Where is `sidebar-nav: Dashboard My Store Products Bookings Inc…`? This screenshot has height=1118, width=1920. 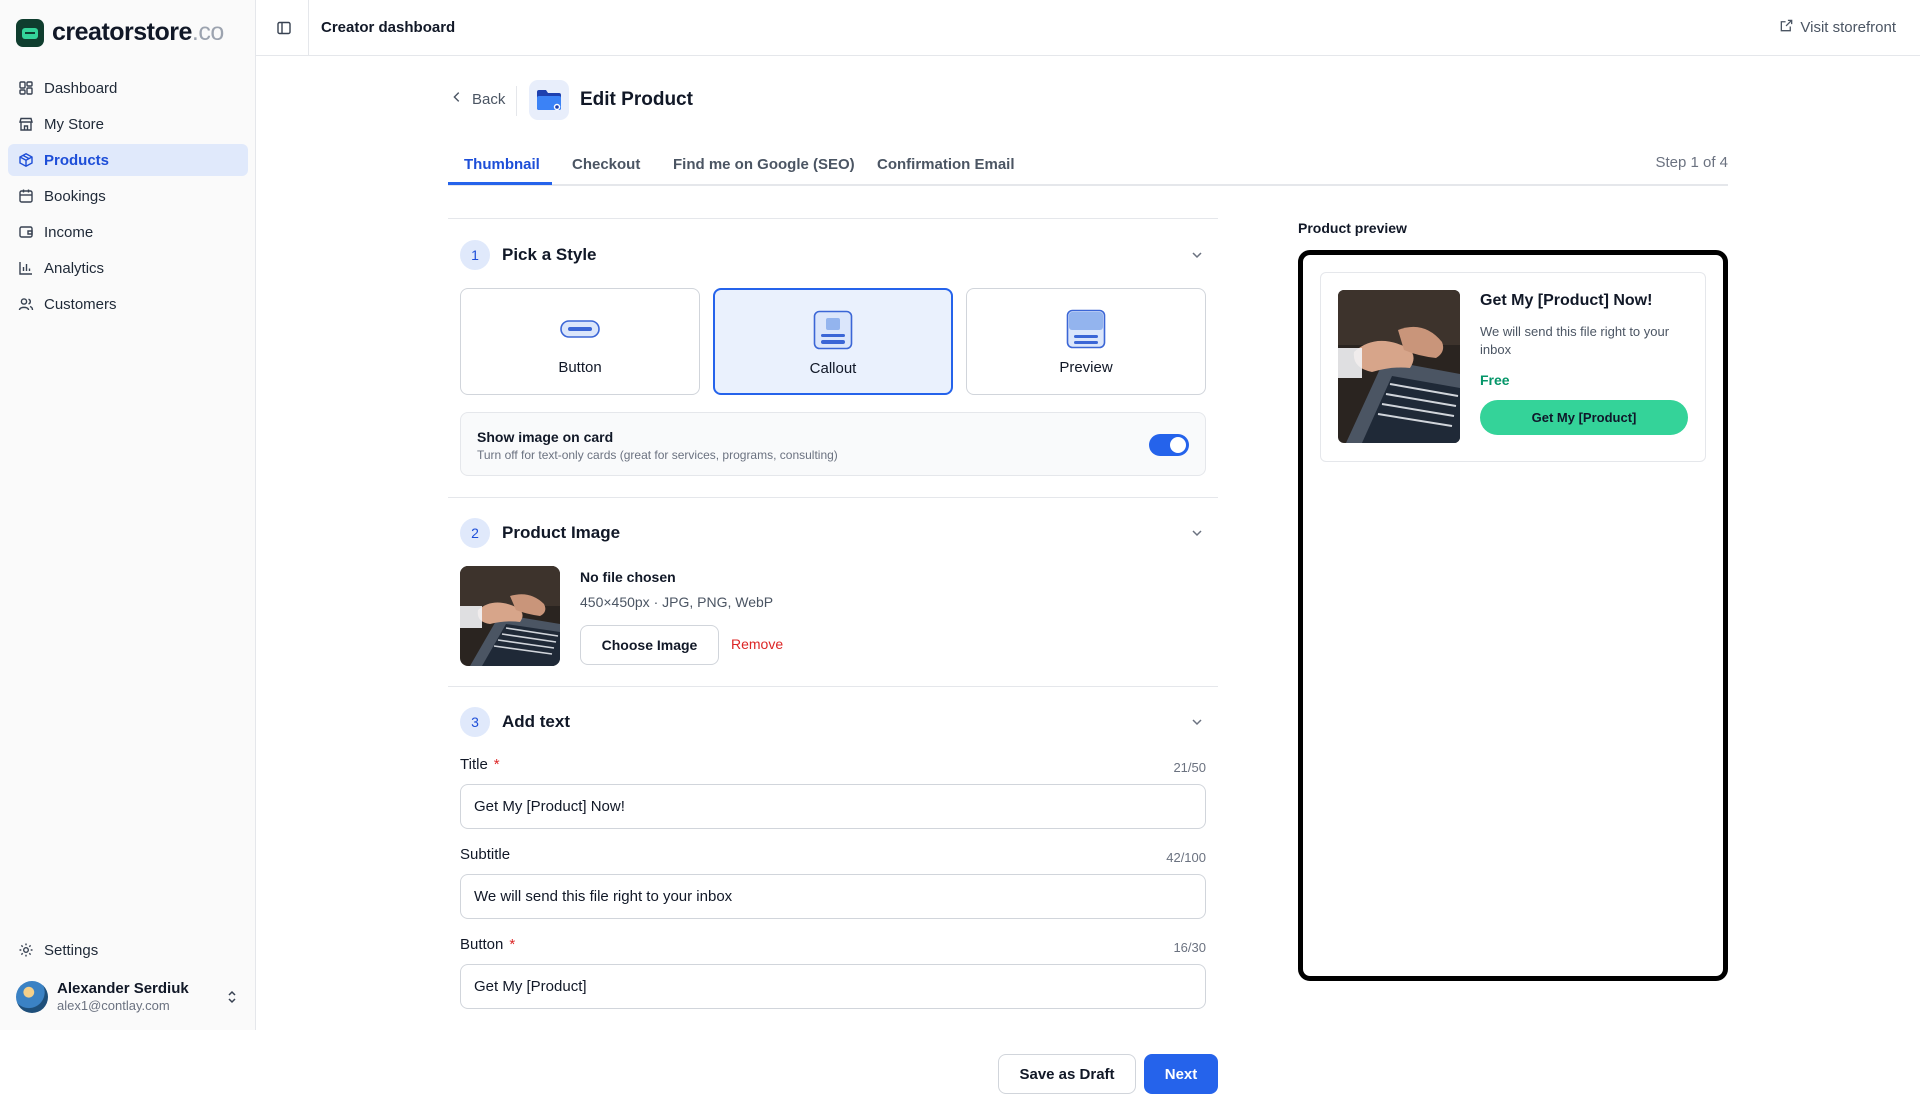
sidebar-nav: Dashboard My Store Products Bookings Inc… is located at coordinates (128, 198).